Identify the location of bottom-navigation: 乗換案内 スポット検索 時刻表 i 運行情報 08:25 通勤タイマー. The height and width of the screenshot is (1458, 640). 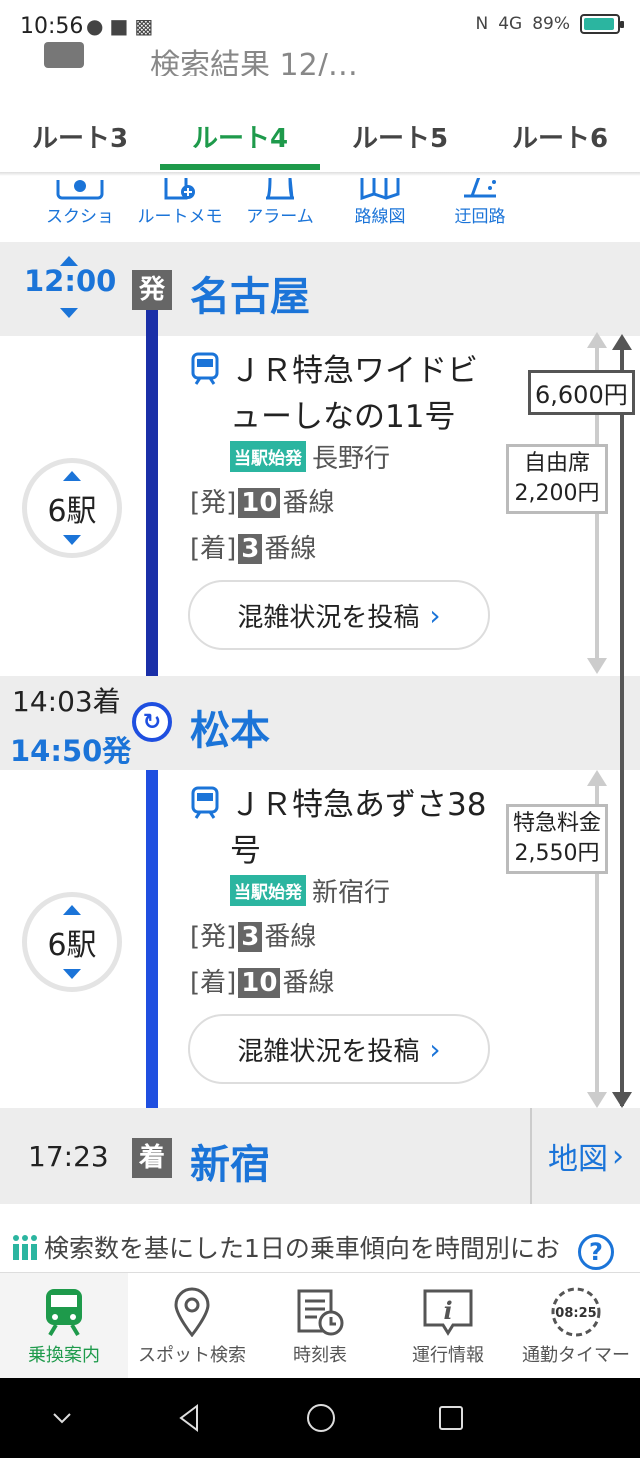
(320, 1325).